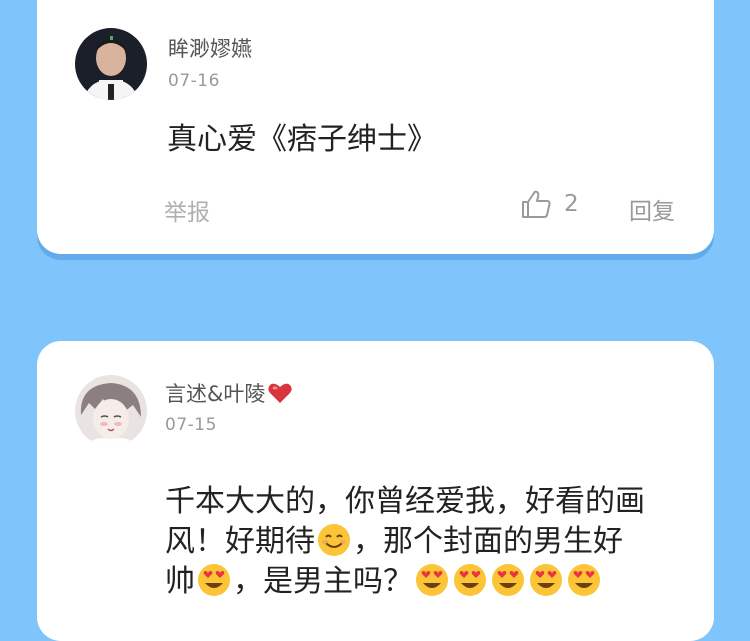 This screenshot has height=641, width=750. I want to click on comment-date: 07-16, so click(194, 81).